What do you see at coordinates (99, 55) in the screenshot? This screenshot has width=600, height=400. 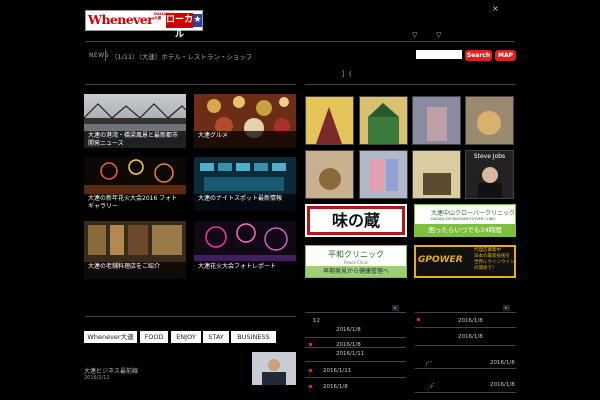 I see `news-label: NEWS` at bounding box center [99, 55].